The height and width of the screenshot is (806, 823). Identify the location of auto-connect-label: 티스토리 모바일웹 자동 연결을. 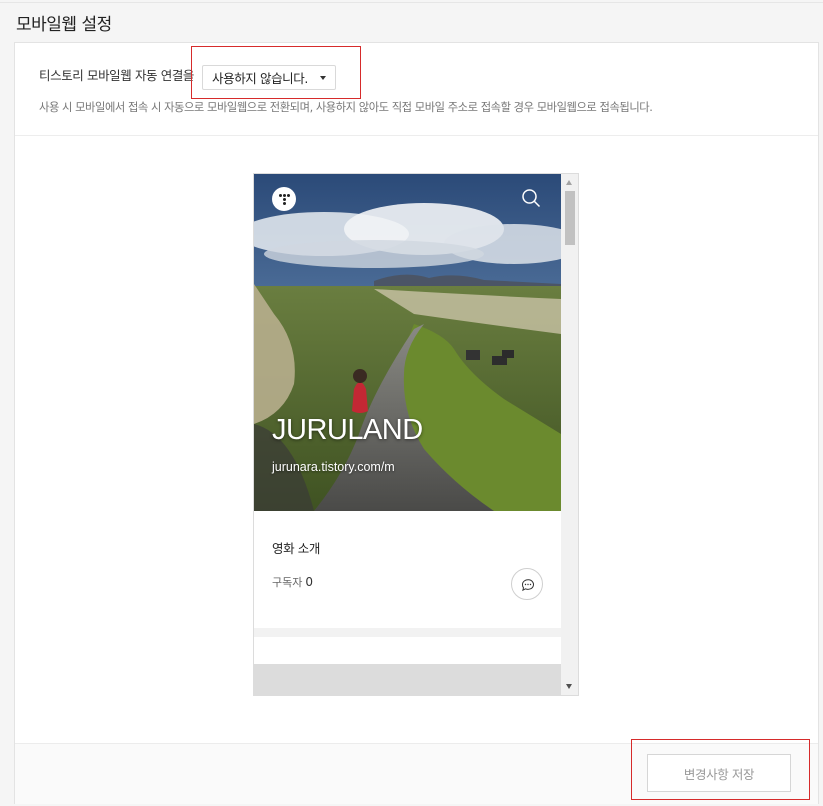
(117, 75).